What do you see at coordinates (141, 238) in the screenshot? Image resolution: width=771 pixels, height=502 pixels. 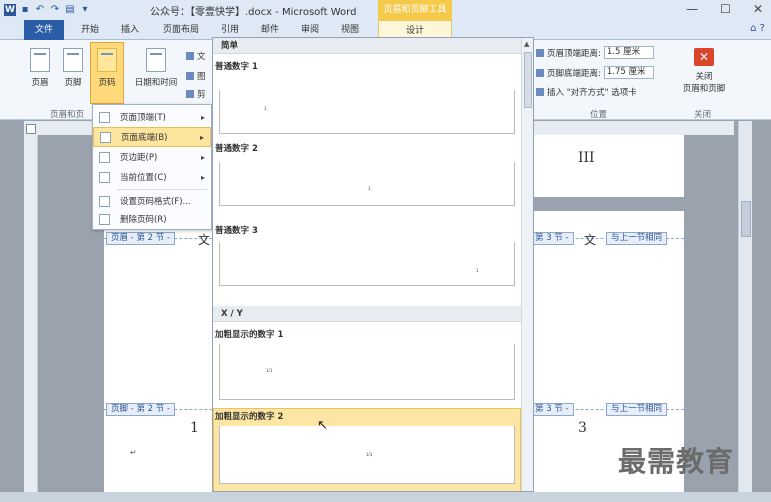 I see `header-tag-left: 页眉 - 第 2 节 -` at bounding box center [141, 238].